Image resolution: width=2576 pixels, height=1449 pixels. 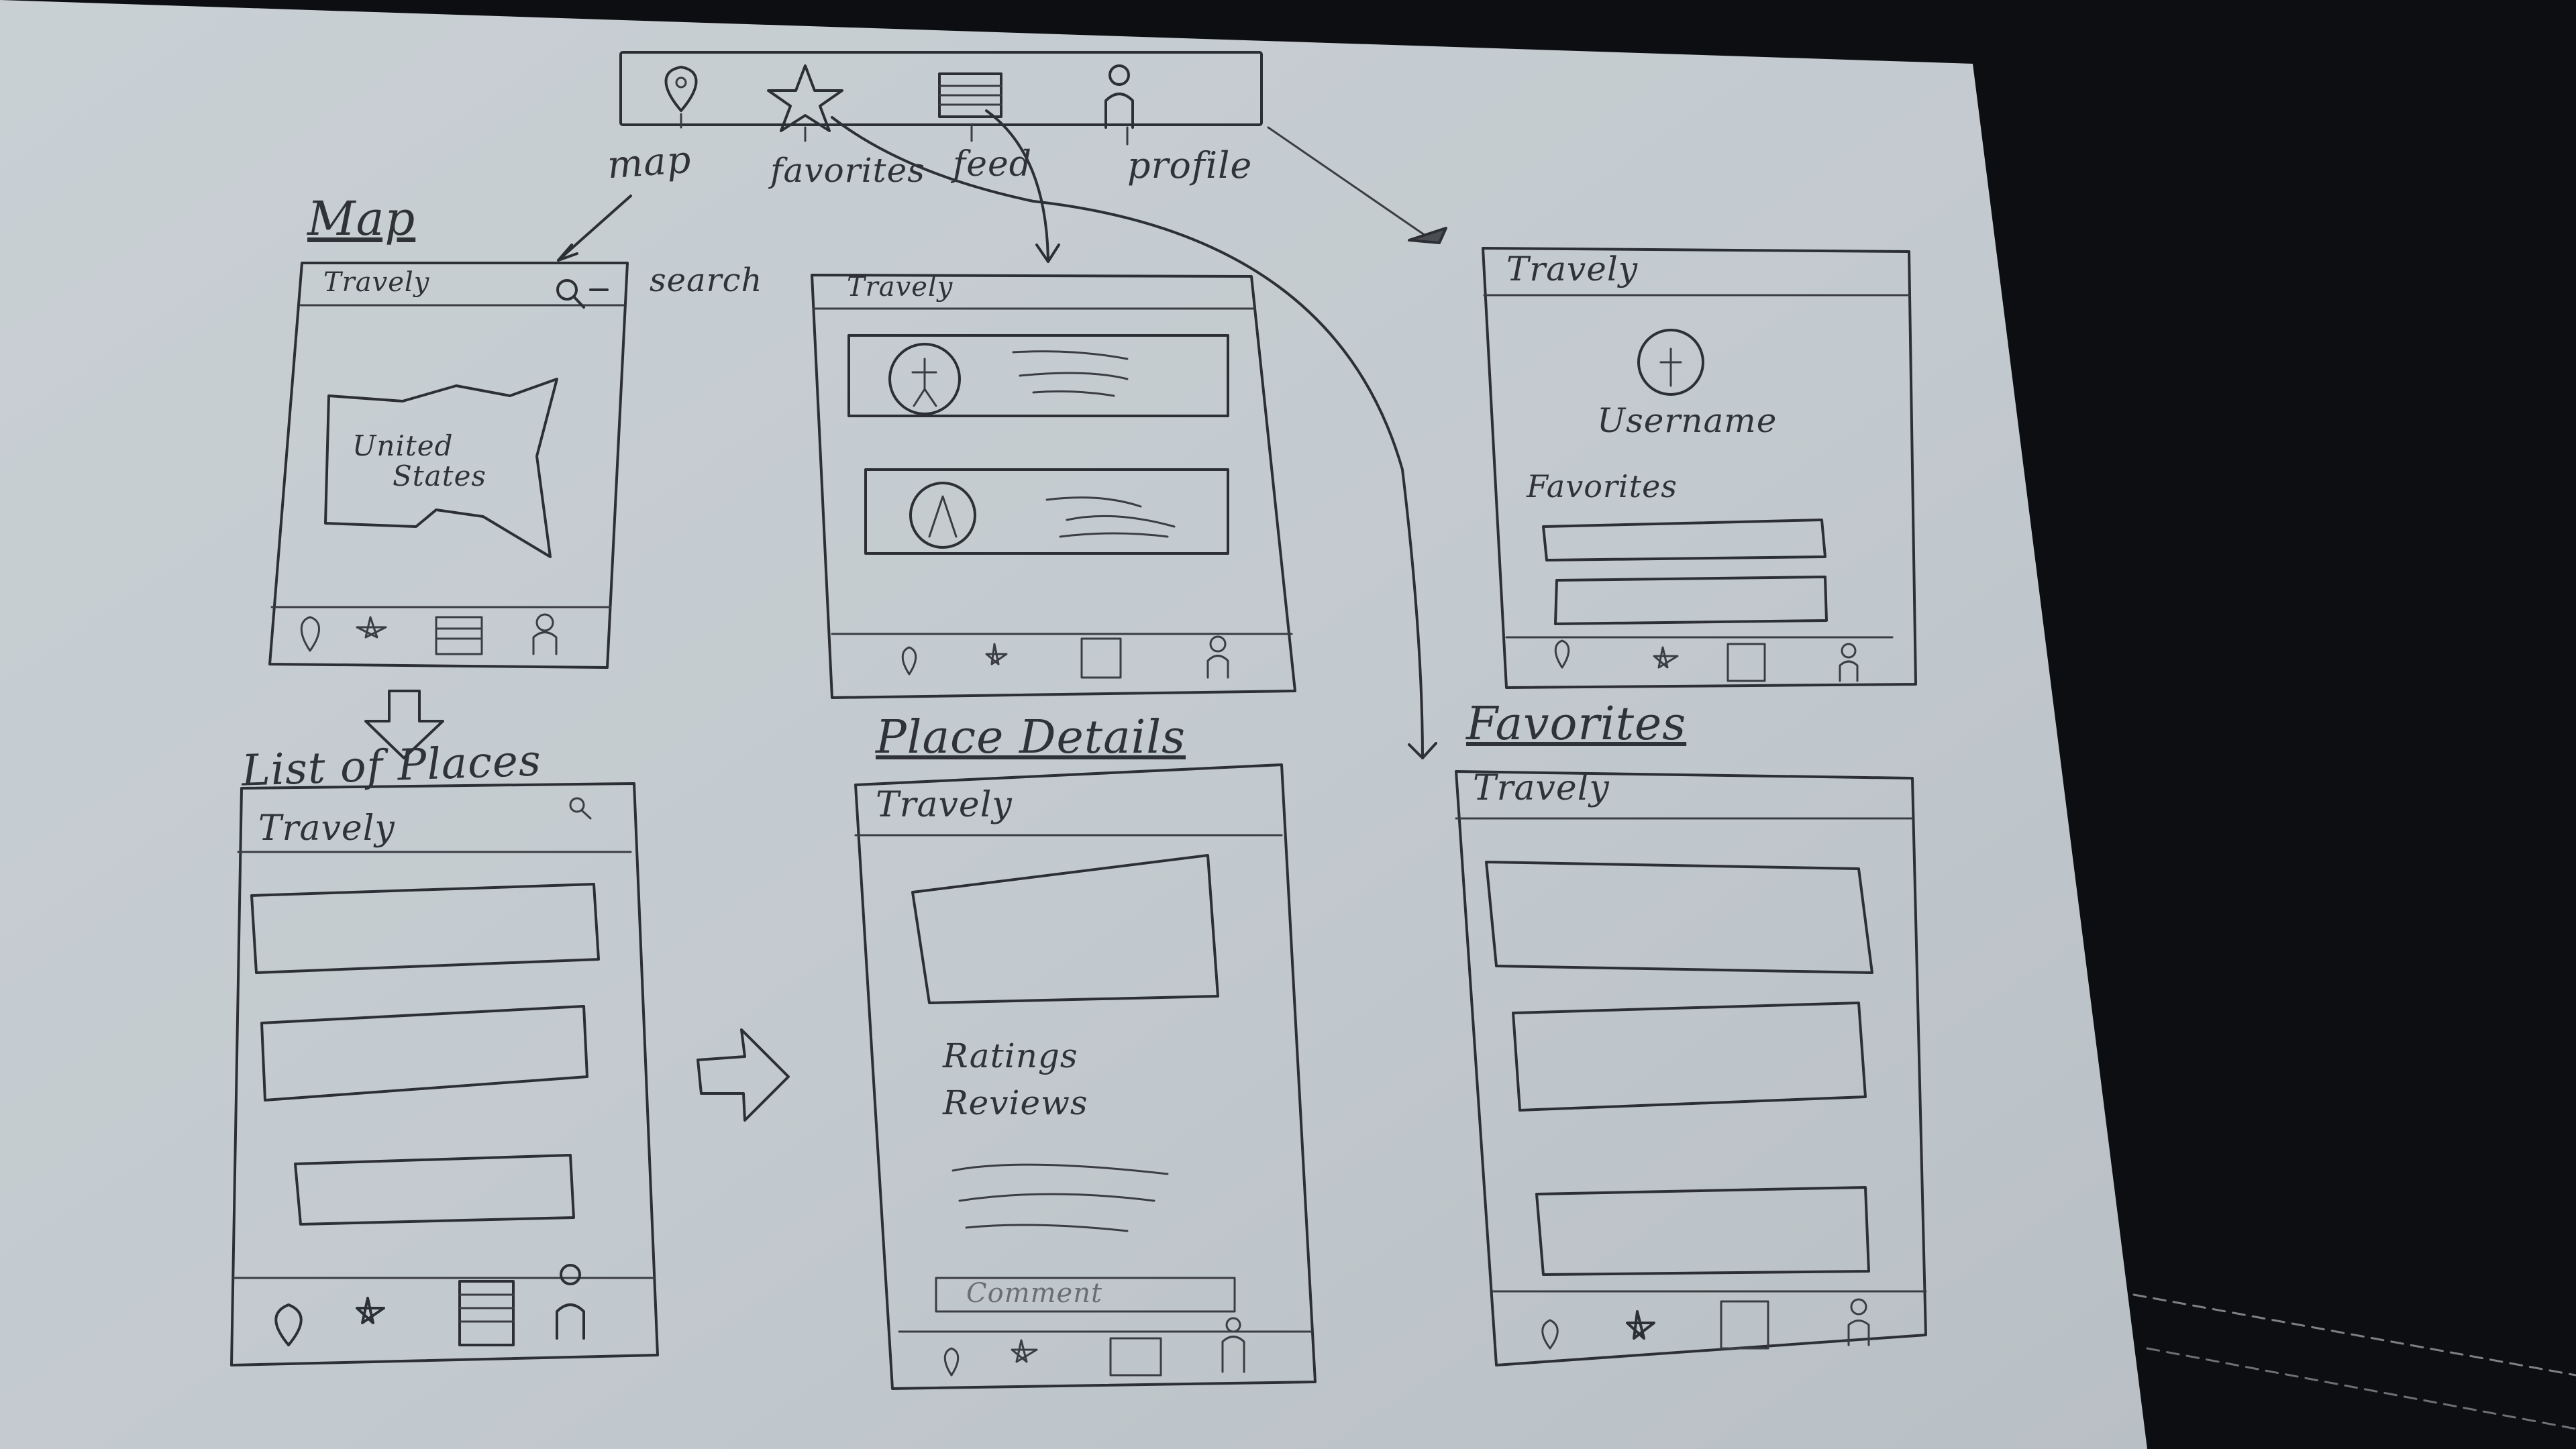 What do you see at coordinates (1576, 724) in the screenshot?
I see `heading-favorites: Favorites` at bounding box center [1576, 724].